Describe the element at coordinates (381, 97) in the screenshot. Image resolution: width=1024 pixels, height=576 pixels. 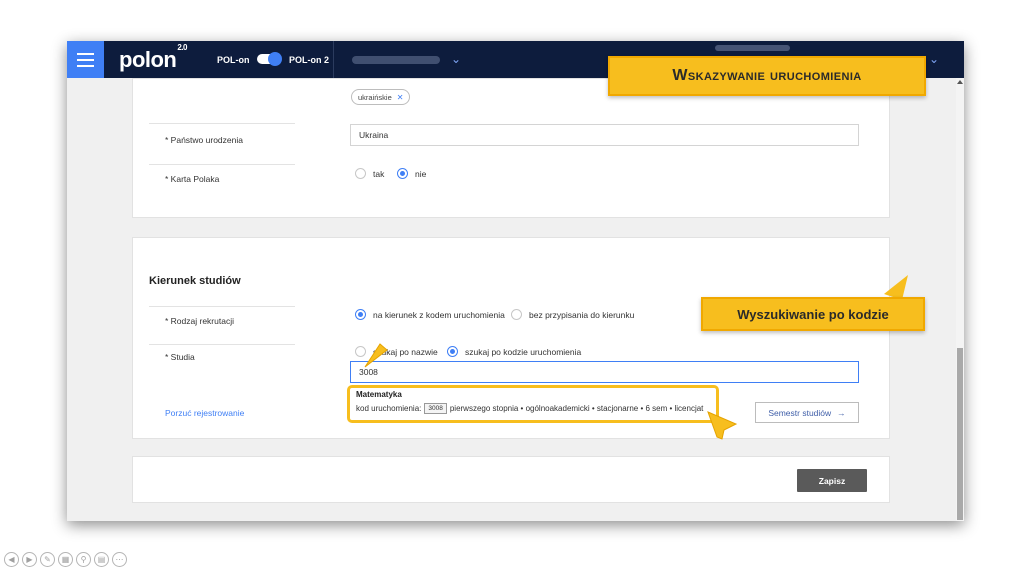
I see `citizenship-chip: ukraińskie ✕` at that location.